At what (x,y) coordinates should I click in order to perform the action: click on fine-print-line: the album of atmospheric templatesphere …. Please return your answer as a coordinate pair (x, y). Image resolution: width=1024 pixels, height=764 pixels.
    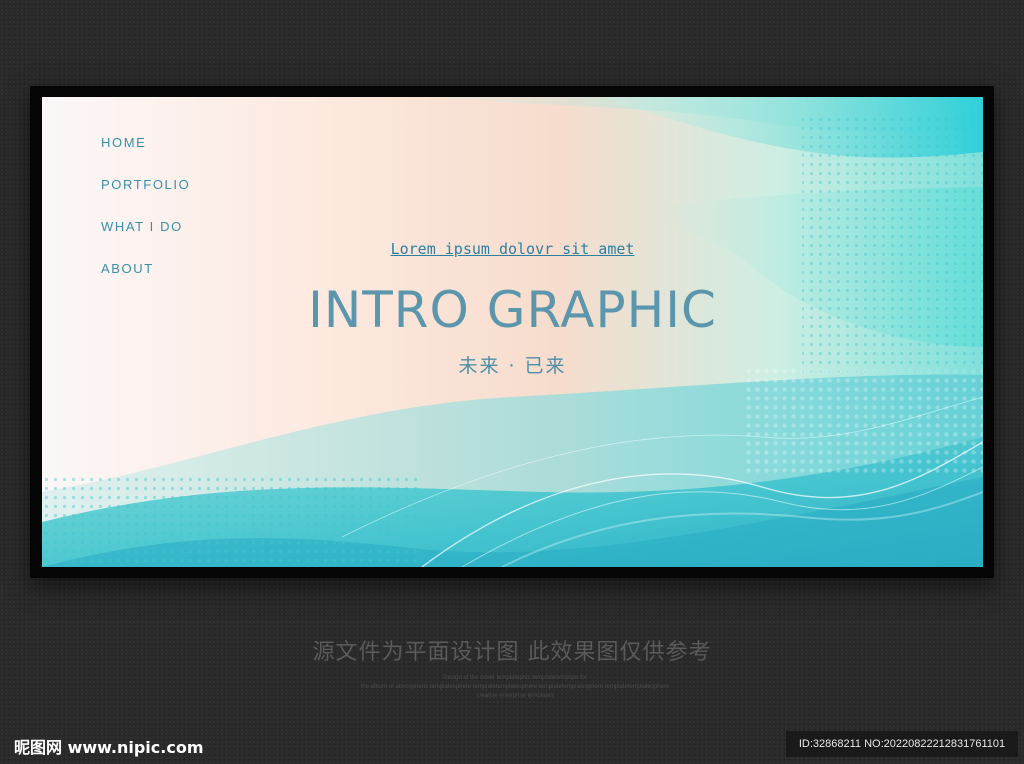
    Looking at the image, I should click on (515, 687).